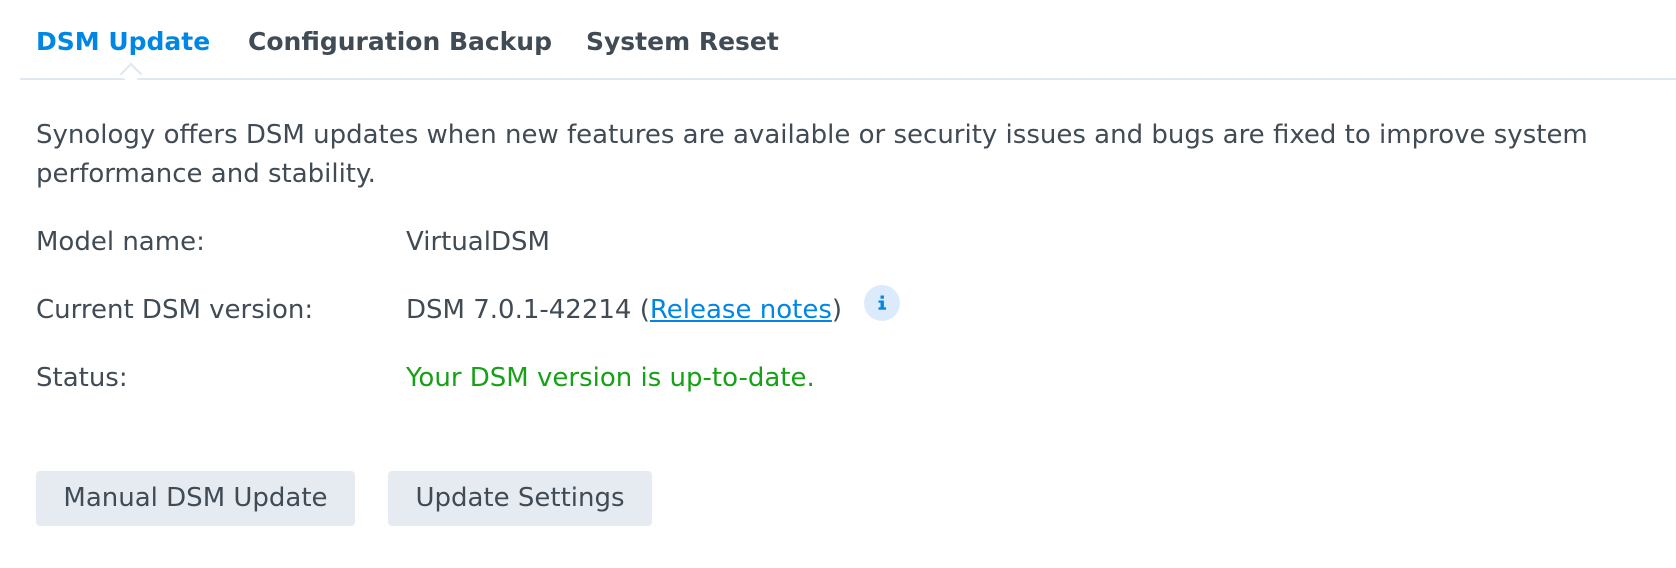 The width and height of the screenshot is (1676, 568). I want to click on release-notes-link: Release notes, so click(741, 310).